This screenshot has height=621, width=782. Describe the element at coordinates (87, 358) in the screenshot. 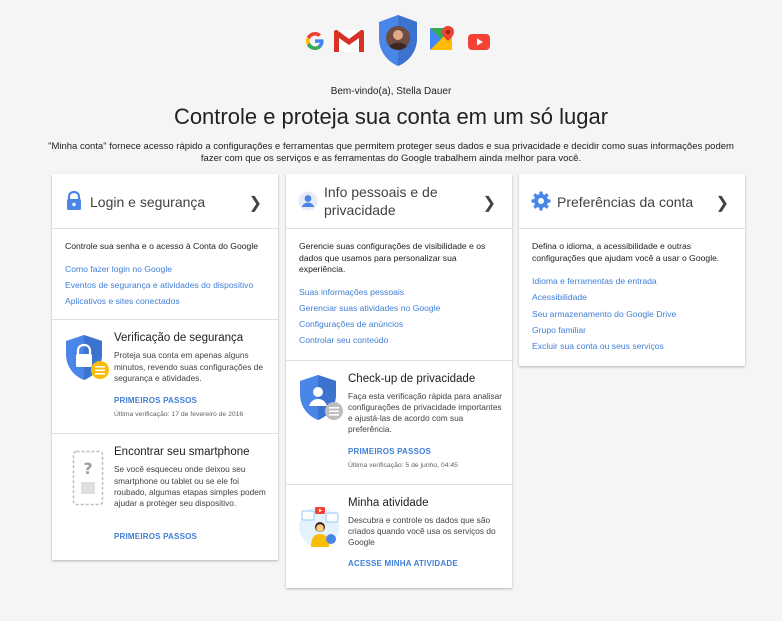

I see `security-checkup-shield-icon` at that location.